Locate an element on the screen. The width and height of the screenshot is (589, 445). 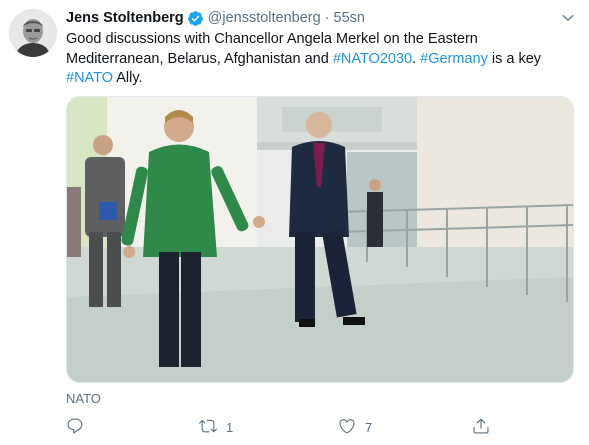
author-handle: @jensstoltenberg is located at coordinates (264, 18).